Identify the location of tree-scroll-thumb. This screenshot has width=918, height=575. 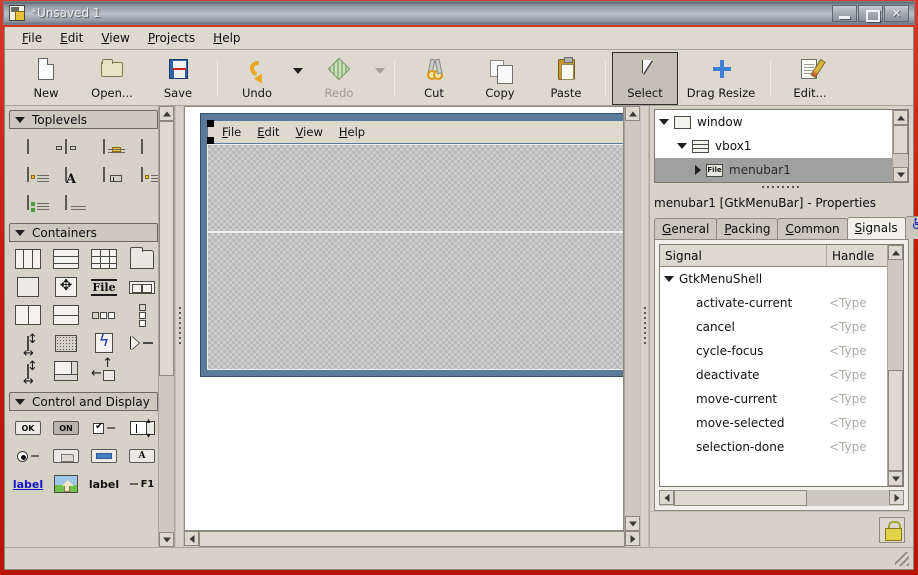
(900, 140).